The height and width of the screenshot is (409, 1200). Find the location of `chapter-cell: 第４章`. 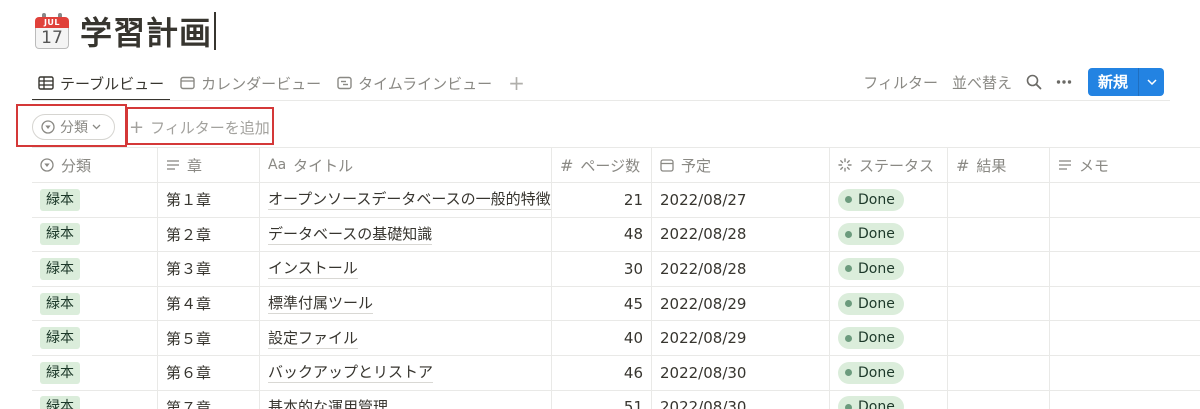

chapter-cell: 第４章 is located at coordinates (209, 303).